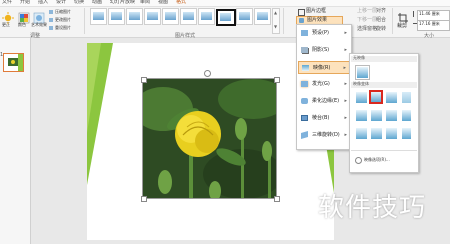  Describe the element at coordinates (209, 138) in the screenshot. I see `selected-picture` at that location.